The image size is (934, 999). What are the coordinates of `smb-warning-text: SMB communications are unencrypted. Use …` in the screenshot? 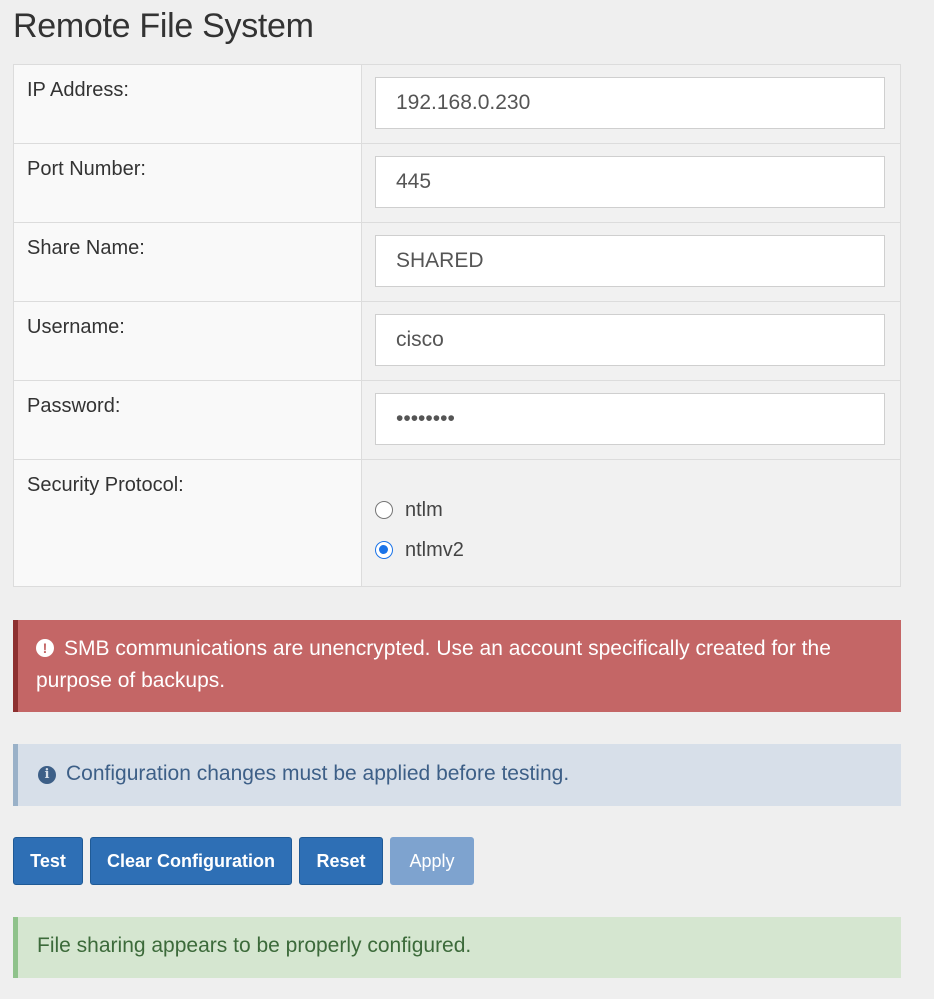 It's located at (433, 664).